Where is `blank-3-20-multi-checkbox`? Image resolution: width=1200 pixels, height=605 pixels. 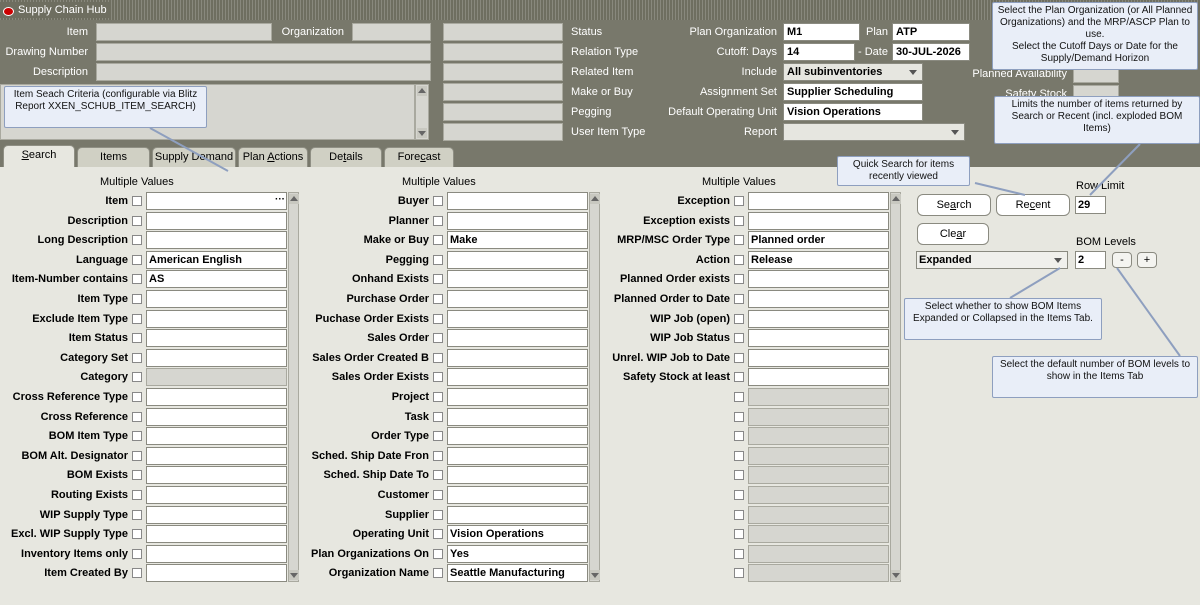 blank-3-20-multi-checkbox is located at coordinates (739, 573).